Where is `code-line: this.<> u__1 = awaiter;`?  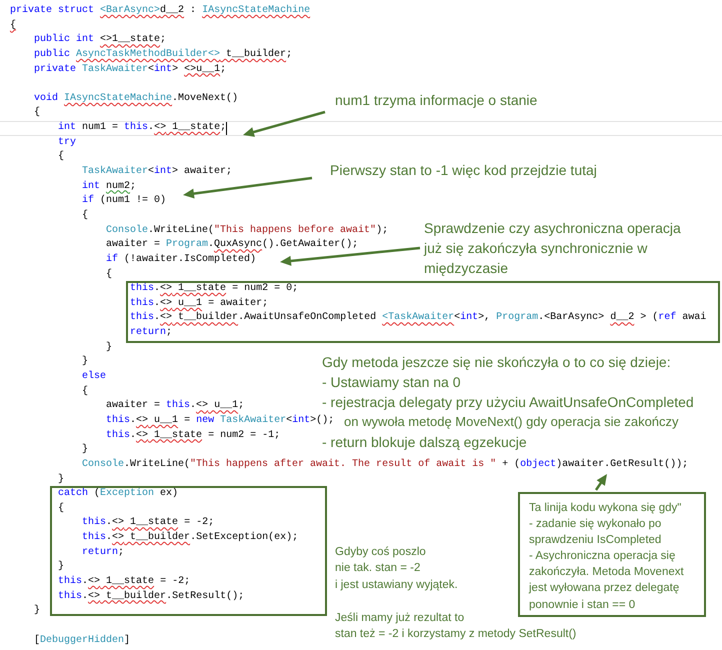
code-line: this.<> u__1 = awaiter; is located at coordinates (199, 303).